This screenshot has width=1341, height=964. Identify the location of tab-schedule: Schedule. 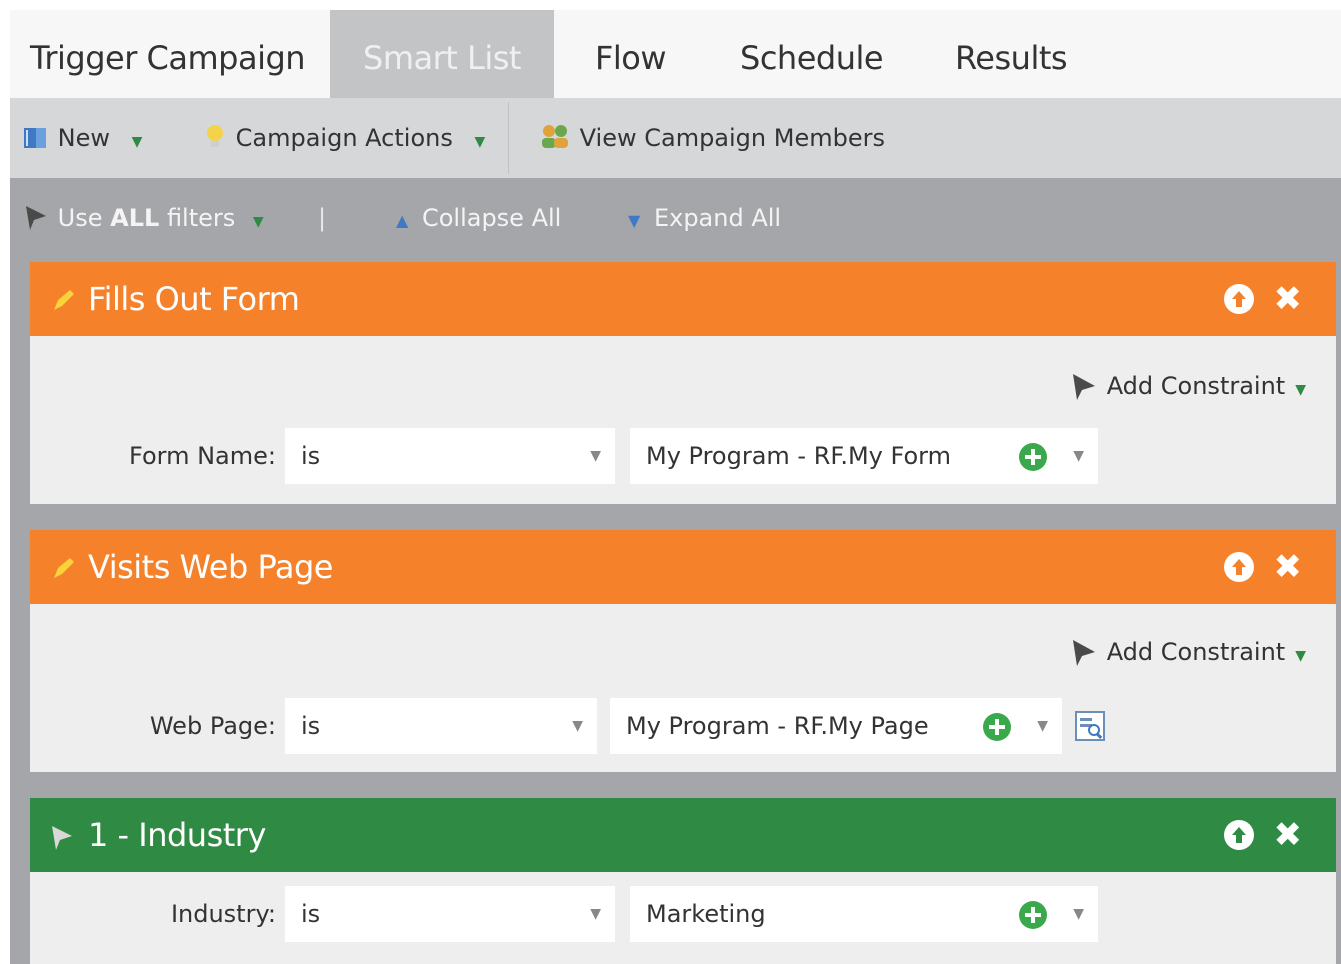
(830, 54).